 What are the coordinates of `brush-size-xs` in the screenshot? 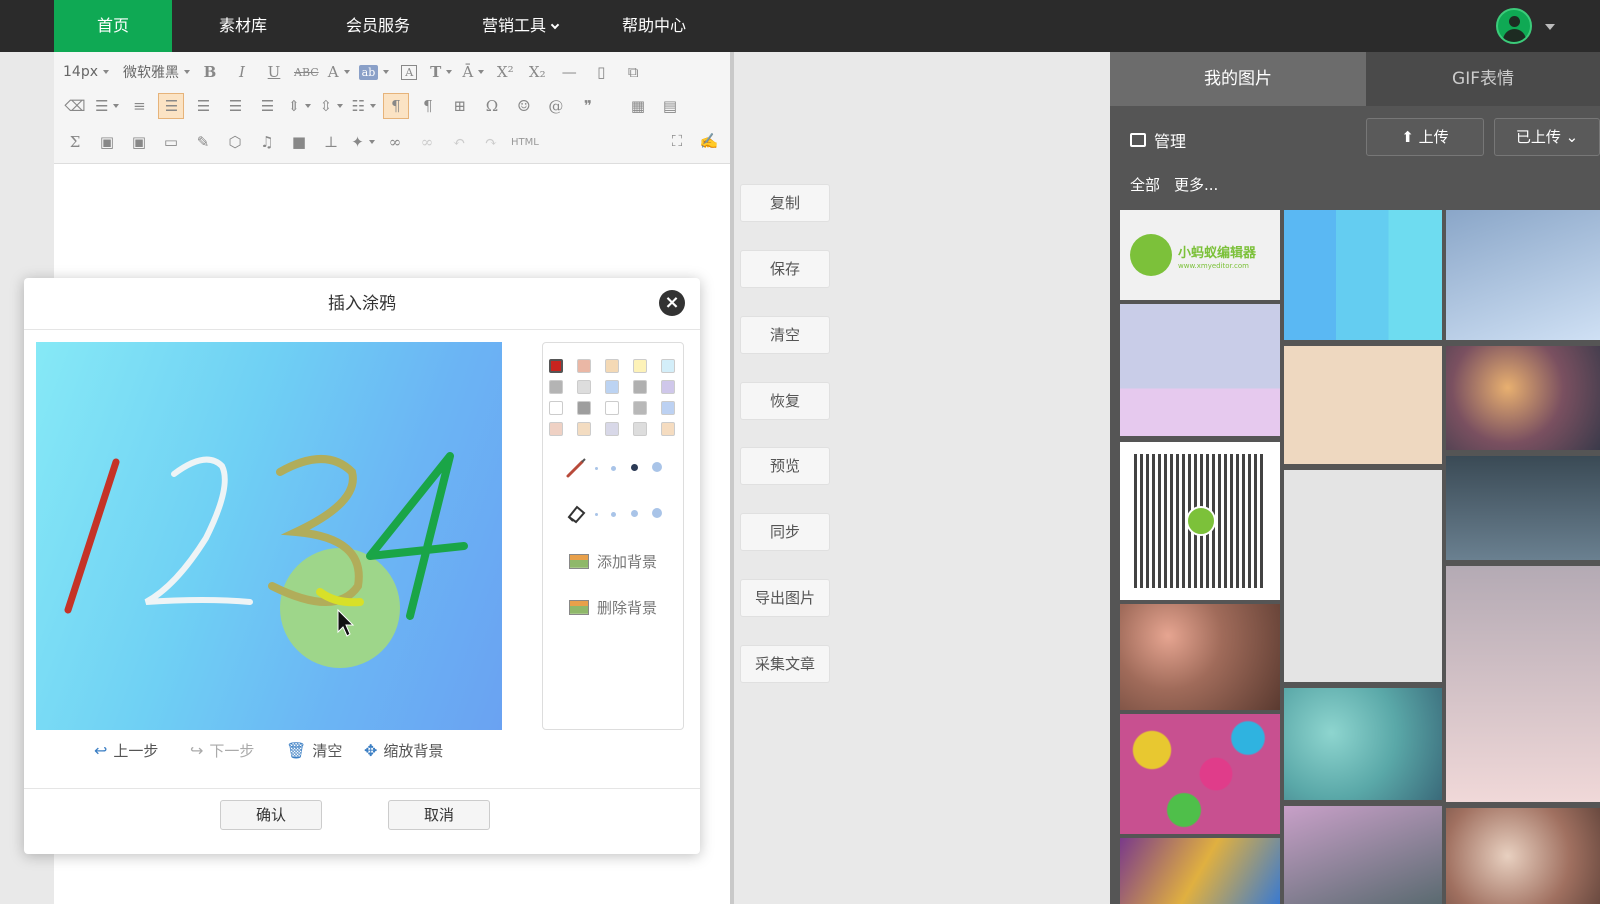 It's located at (596, 468).